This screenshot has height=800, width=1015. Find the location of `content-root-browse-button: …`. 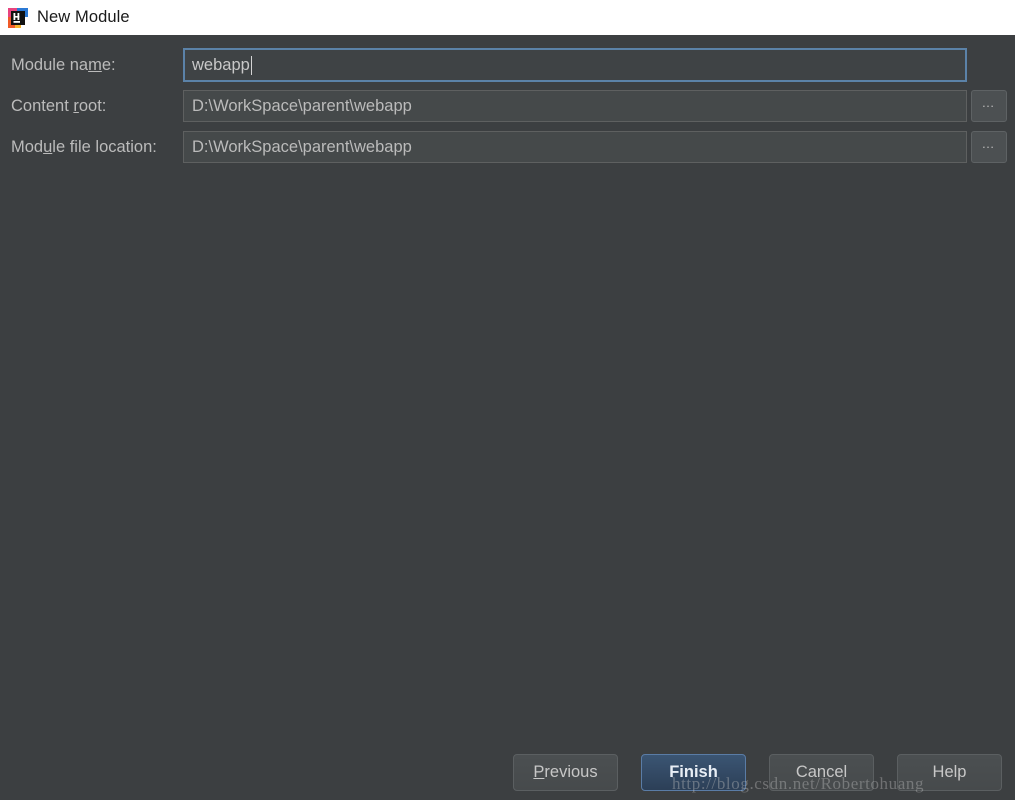

content-root-browse-button: … is located at coordinates (989, 106).